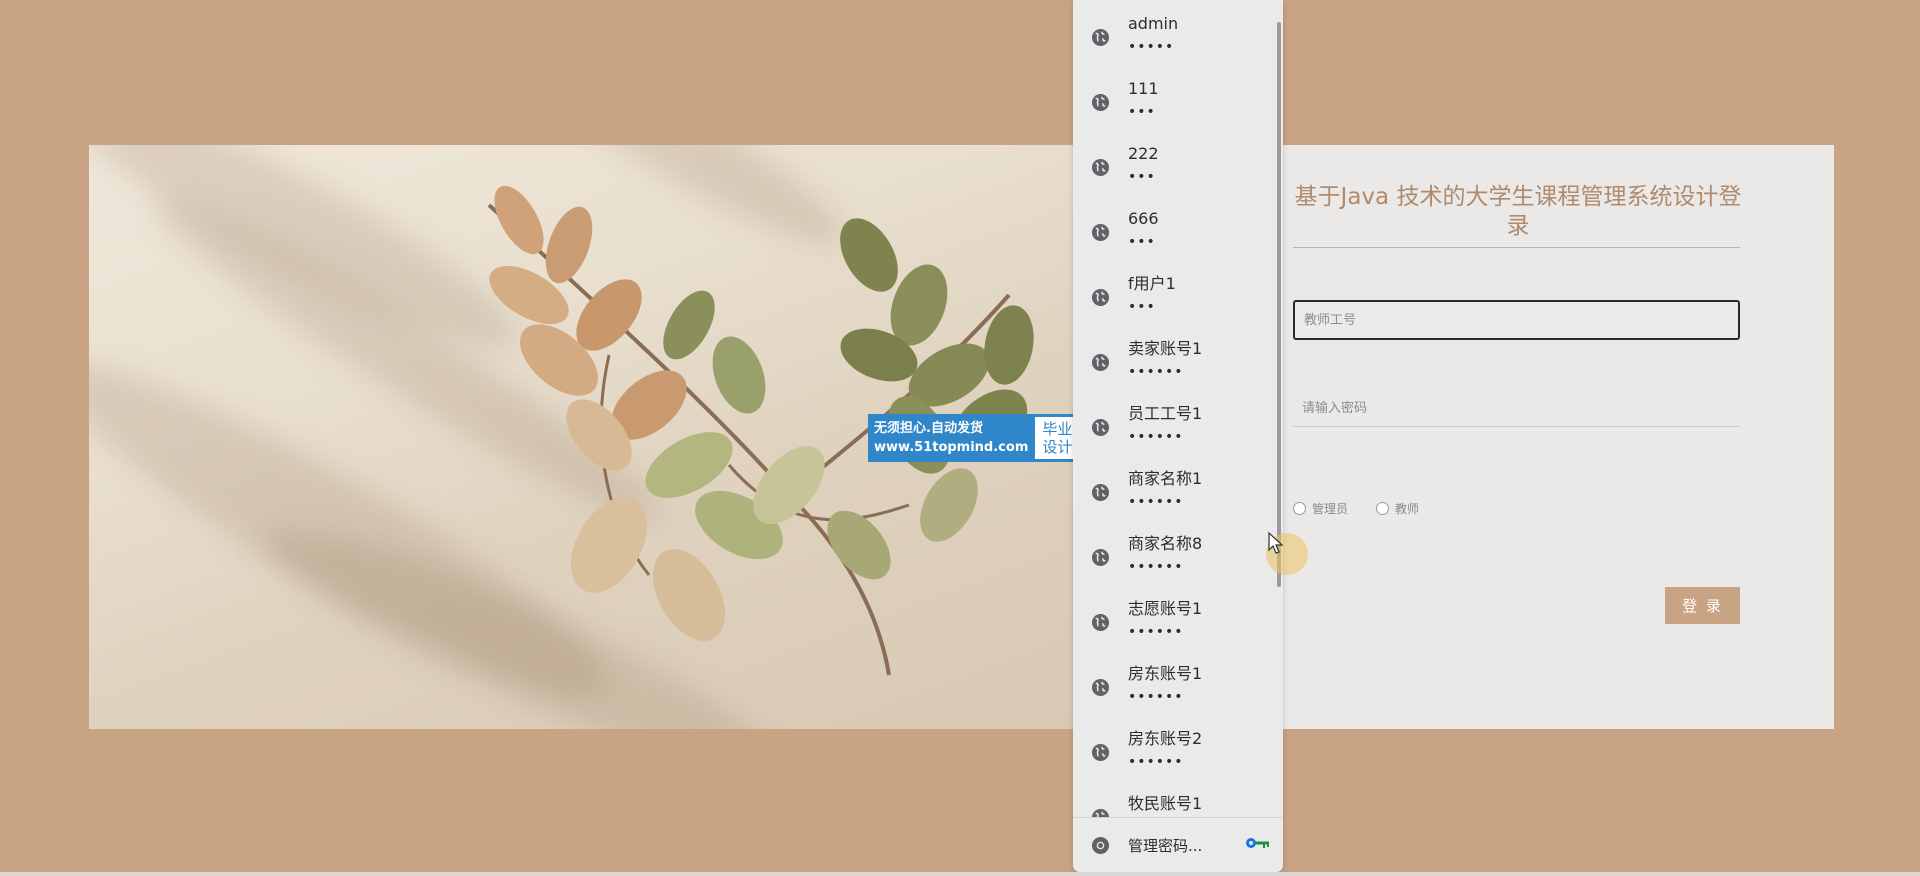 The image size is (1920, 876). I want to click on login-button: 登 录, so click(1702, 605).